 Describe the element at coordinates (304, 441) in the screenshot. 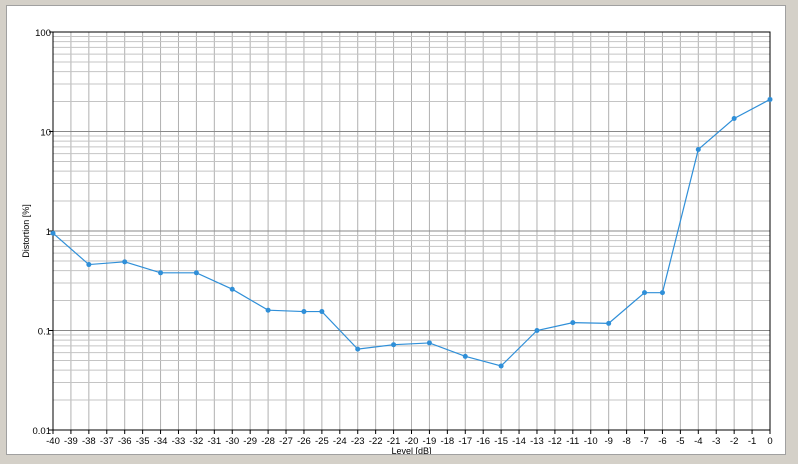

I see `x-tick-label: -26` at that location.